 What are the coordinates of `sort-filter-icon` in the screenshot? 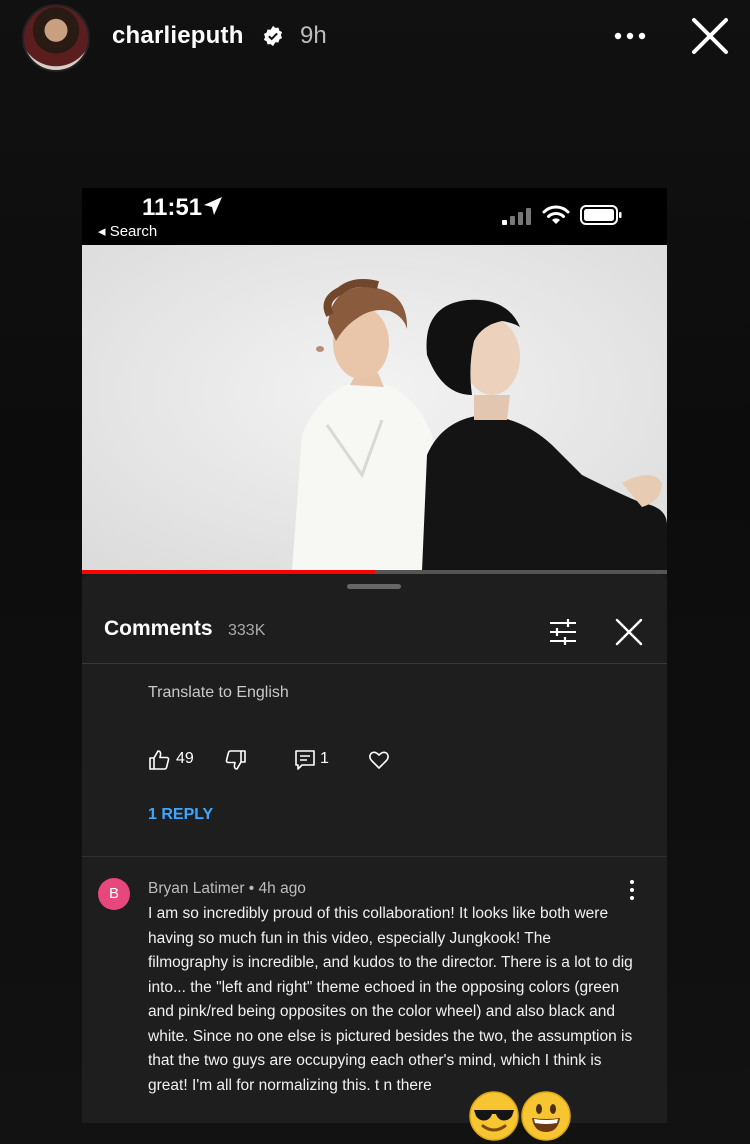 It's located at (563, 632).